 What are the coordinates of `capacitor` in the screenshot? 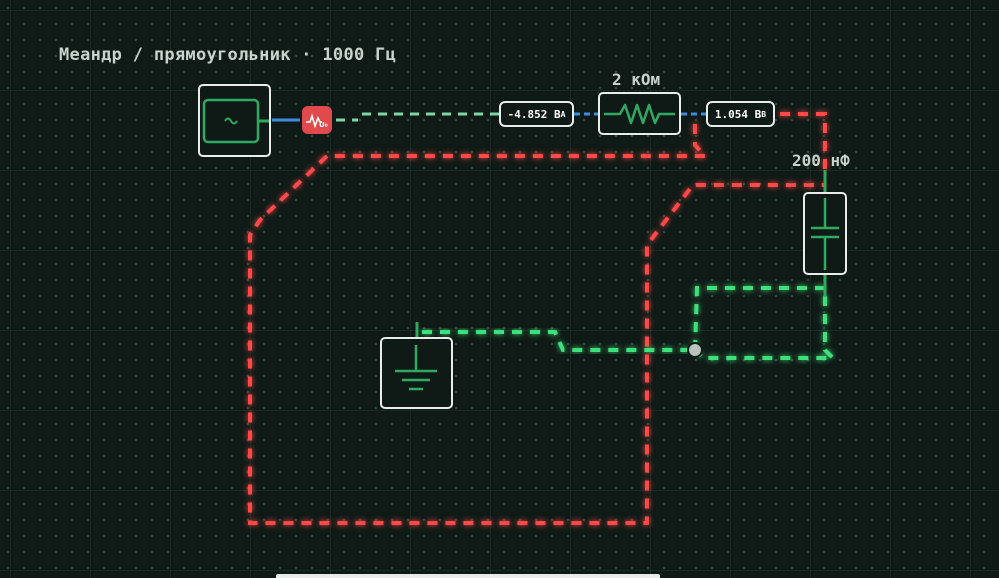 It's located at (825, 233).